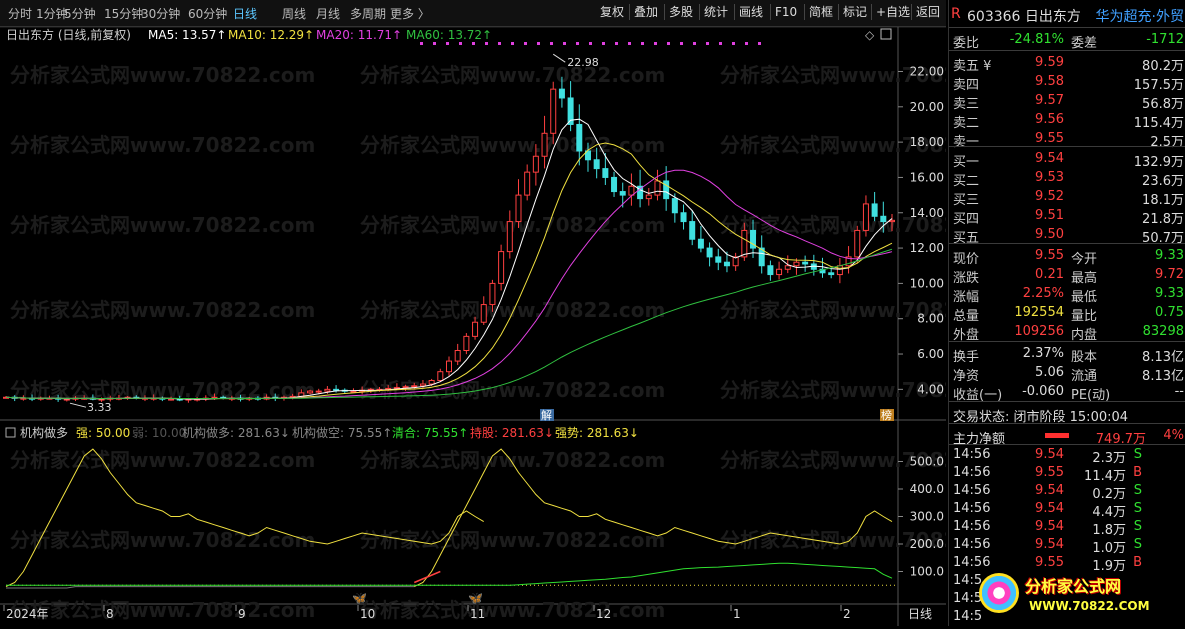 This screenshot has height=629, width=1185. Describe the element at coordinates (52, 13) in the screenshot. I see `period-tab-1: 1分钟` at that location.